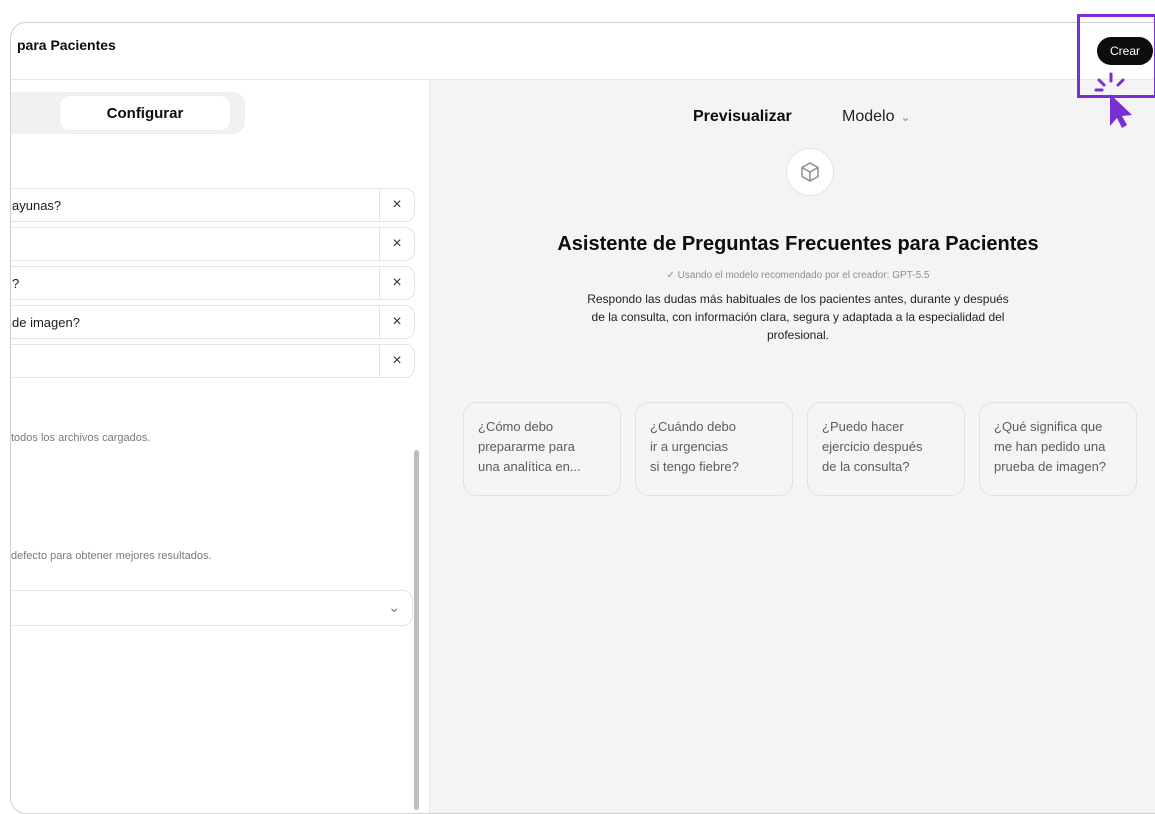 This screenshot has width=1155, height=814. What do you see at coordinates (742, 117) in the screenshot?
I see `tab-preview: Previsualizar` at bounding box center [742, 117].